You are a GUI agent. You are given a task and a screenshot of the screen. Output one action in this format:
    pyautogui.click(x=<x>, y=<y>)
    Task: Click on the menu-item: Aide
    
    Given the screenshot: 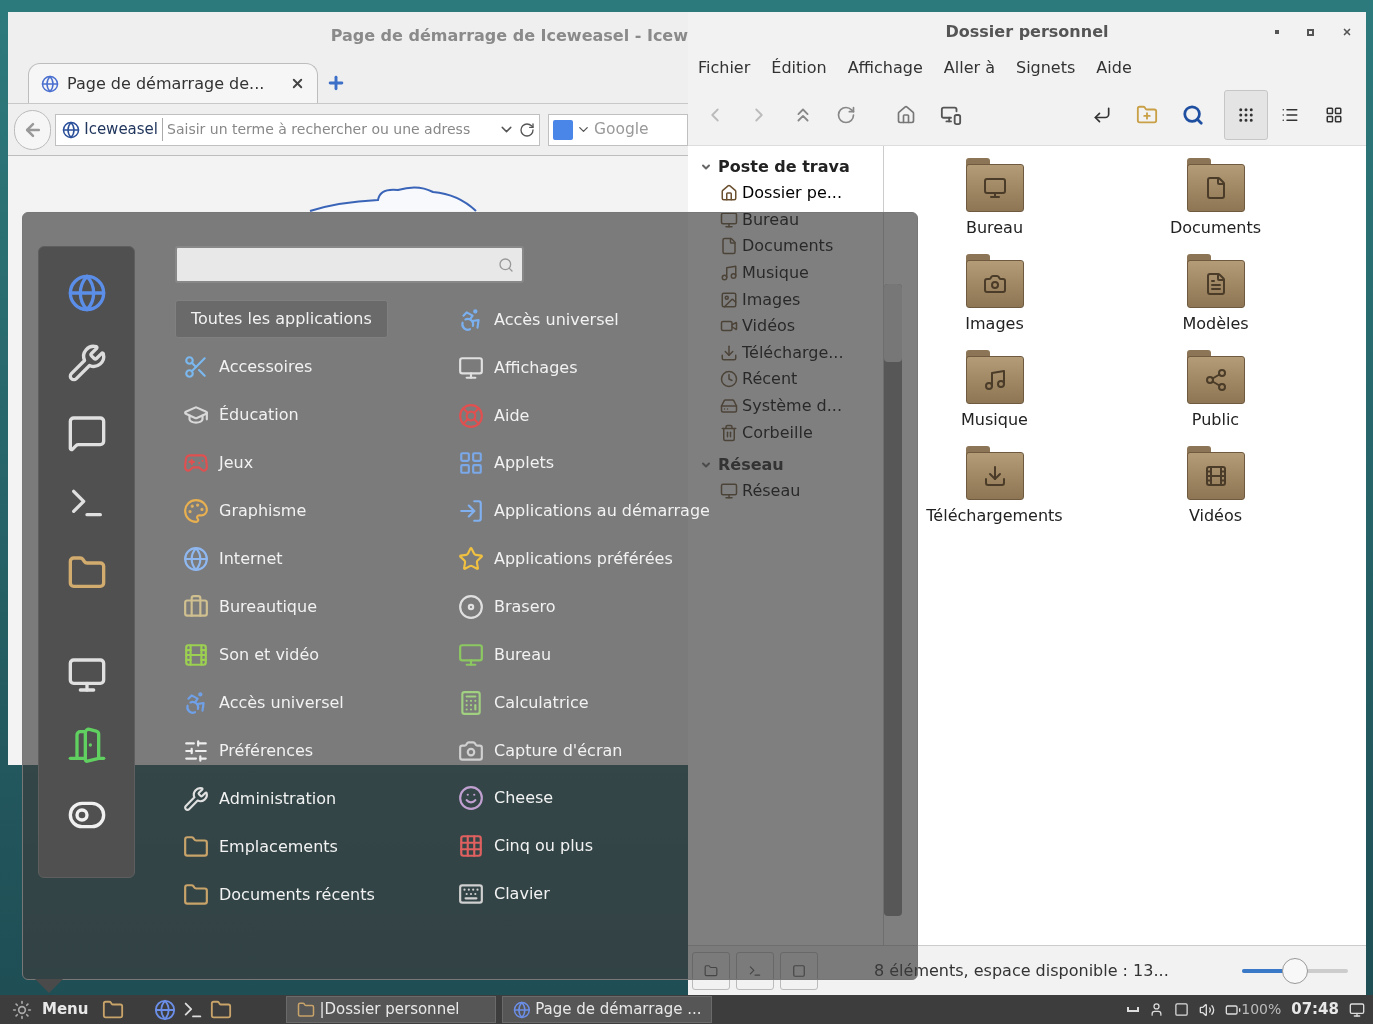 What is the action you would take?
    pyautogui.click(x=1114, y=68)
    